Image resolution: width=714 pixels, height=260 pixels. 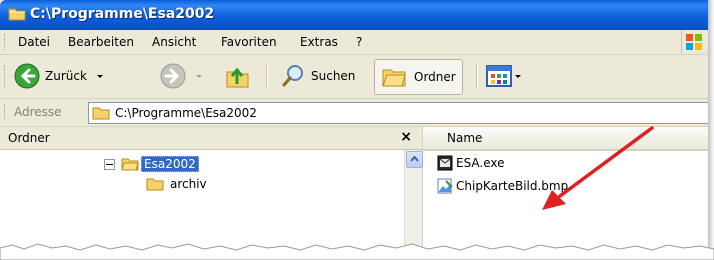 I want to click on address-bar: Adresse C:\Programme\Esa2002, so click(x=354, y=113).